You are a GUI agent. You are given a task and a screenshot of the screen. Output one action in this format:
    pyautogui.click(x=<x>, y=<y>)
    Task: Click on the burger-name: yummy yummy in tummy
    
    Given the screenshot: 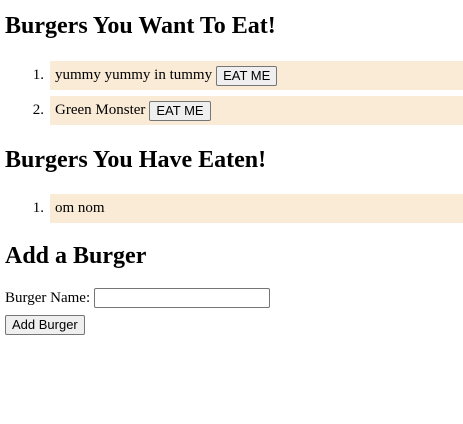 What is the action you would take?
    pyautogui.click(x=134, y=75)
    